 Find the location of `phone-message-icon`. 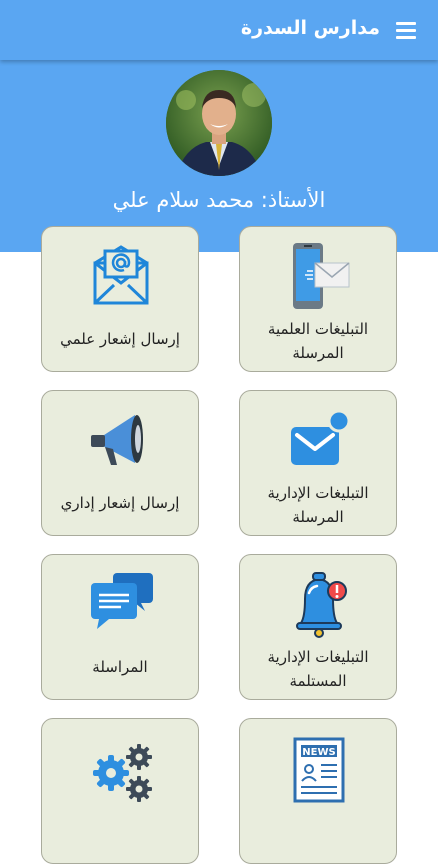

phone-message-icon is located at coordinates (319, 276).